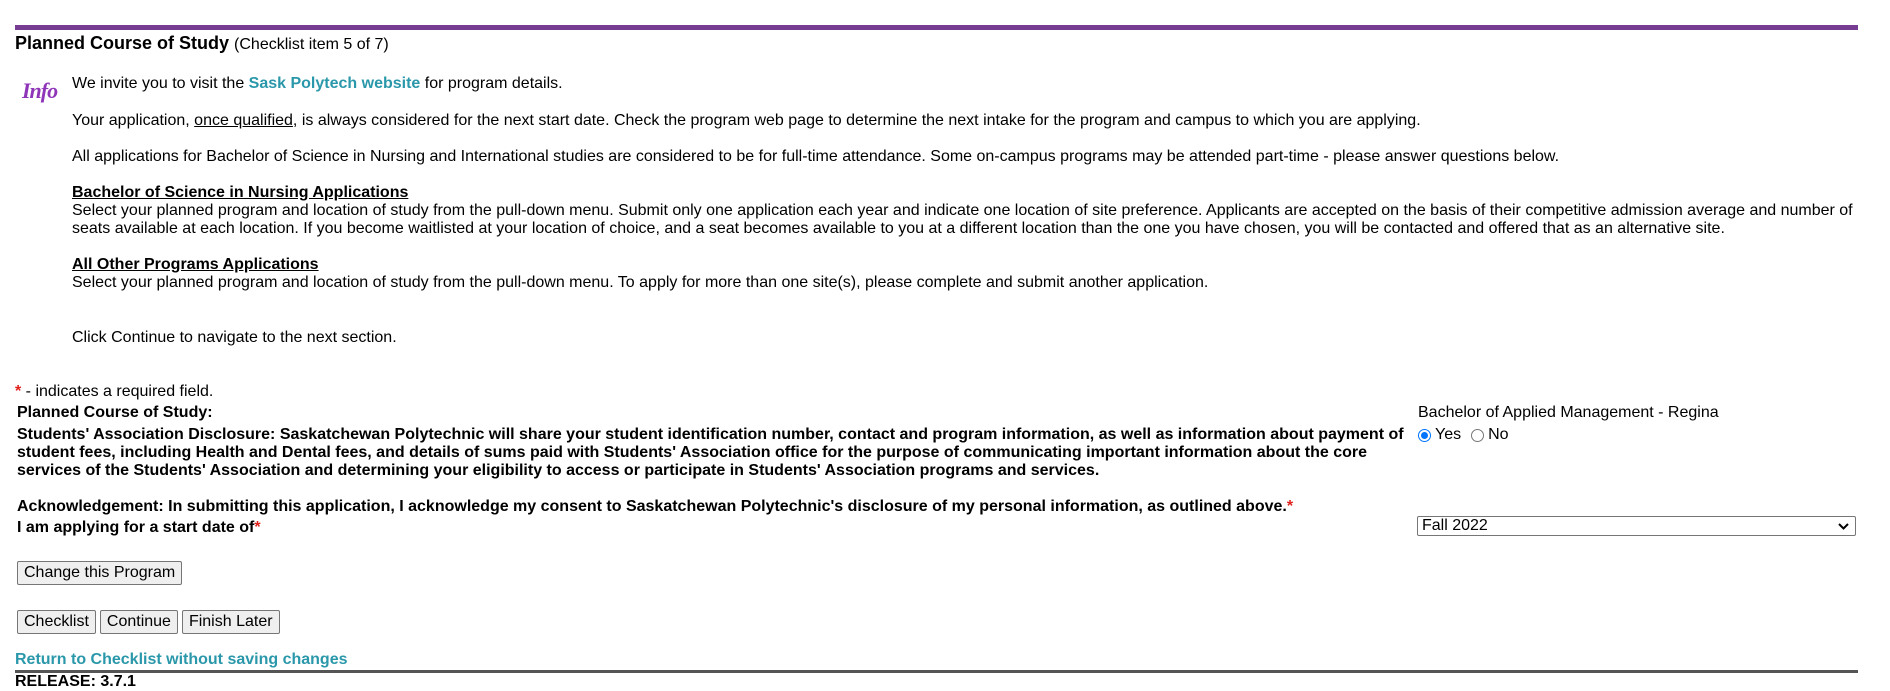  What do you see at coordinates (115, 412) in the screenshot?
I see `planned-course-label: Planned Course of Study:` at bounding box center [115, 412].